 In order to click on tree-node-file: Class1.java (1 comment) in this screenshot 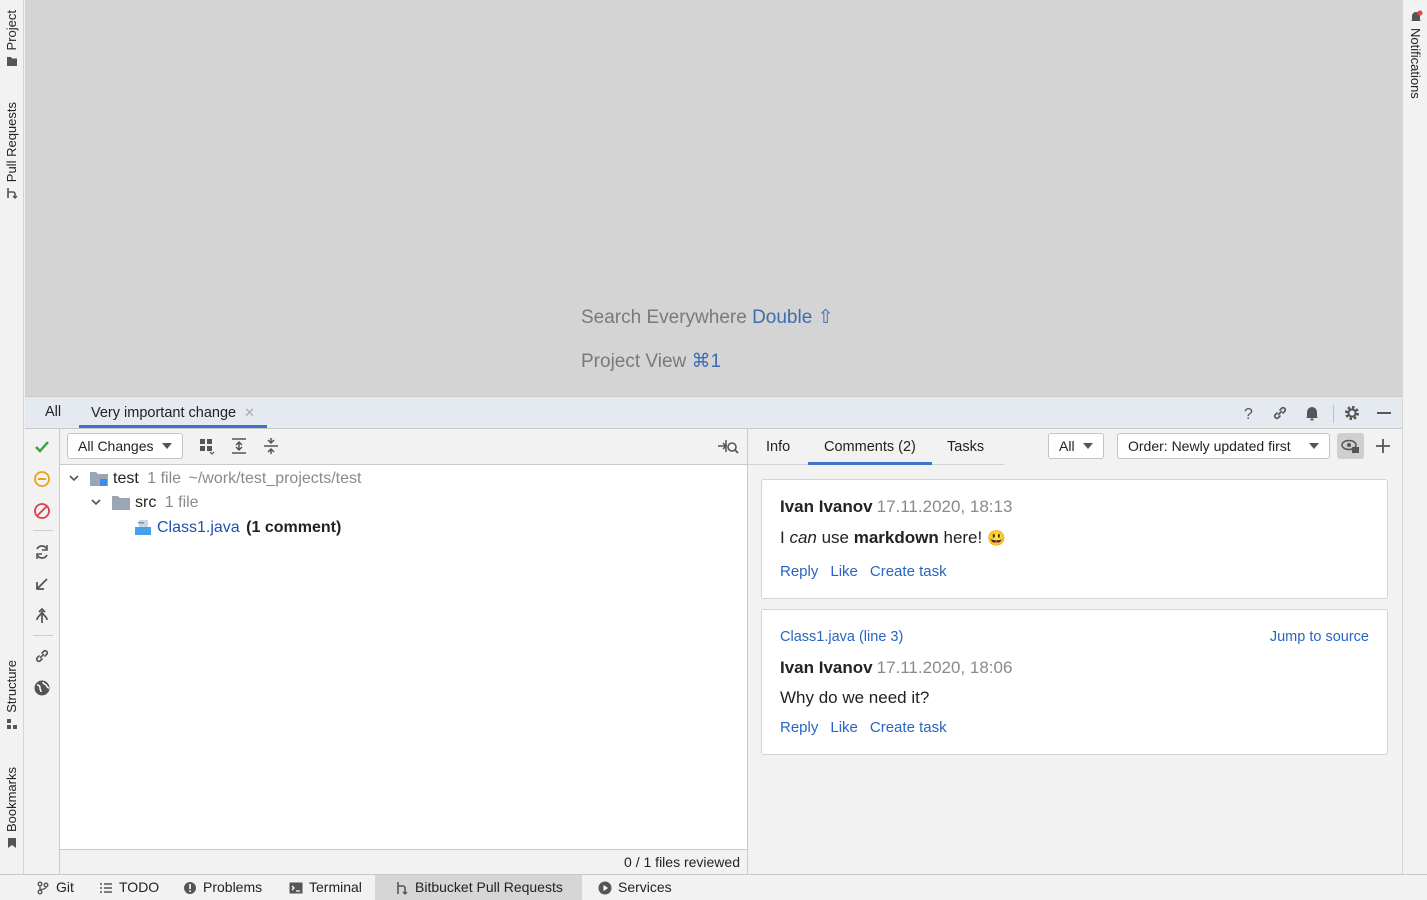, I will do `click(434, 528)`.